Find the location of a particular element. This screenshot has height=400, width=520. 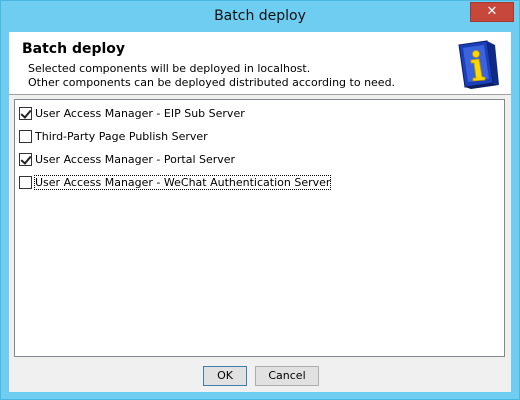

list-item: User Access Manager - EIP Sub Server is located at coordinates (132, 113).